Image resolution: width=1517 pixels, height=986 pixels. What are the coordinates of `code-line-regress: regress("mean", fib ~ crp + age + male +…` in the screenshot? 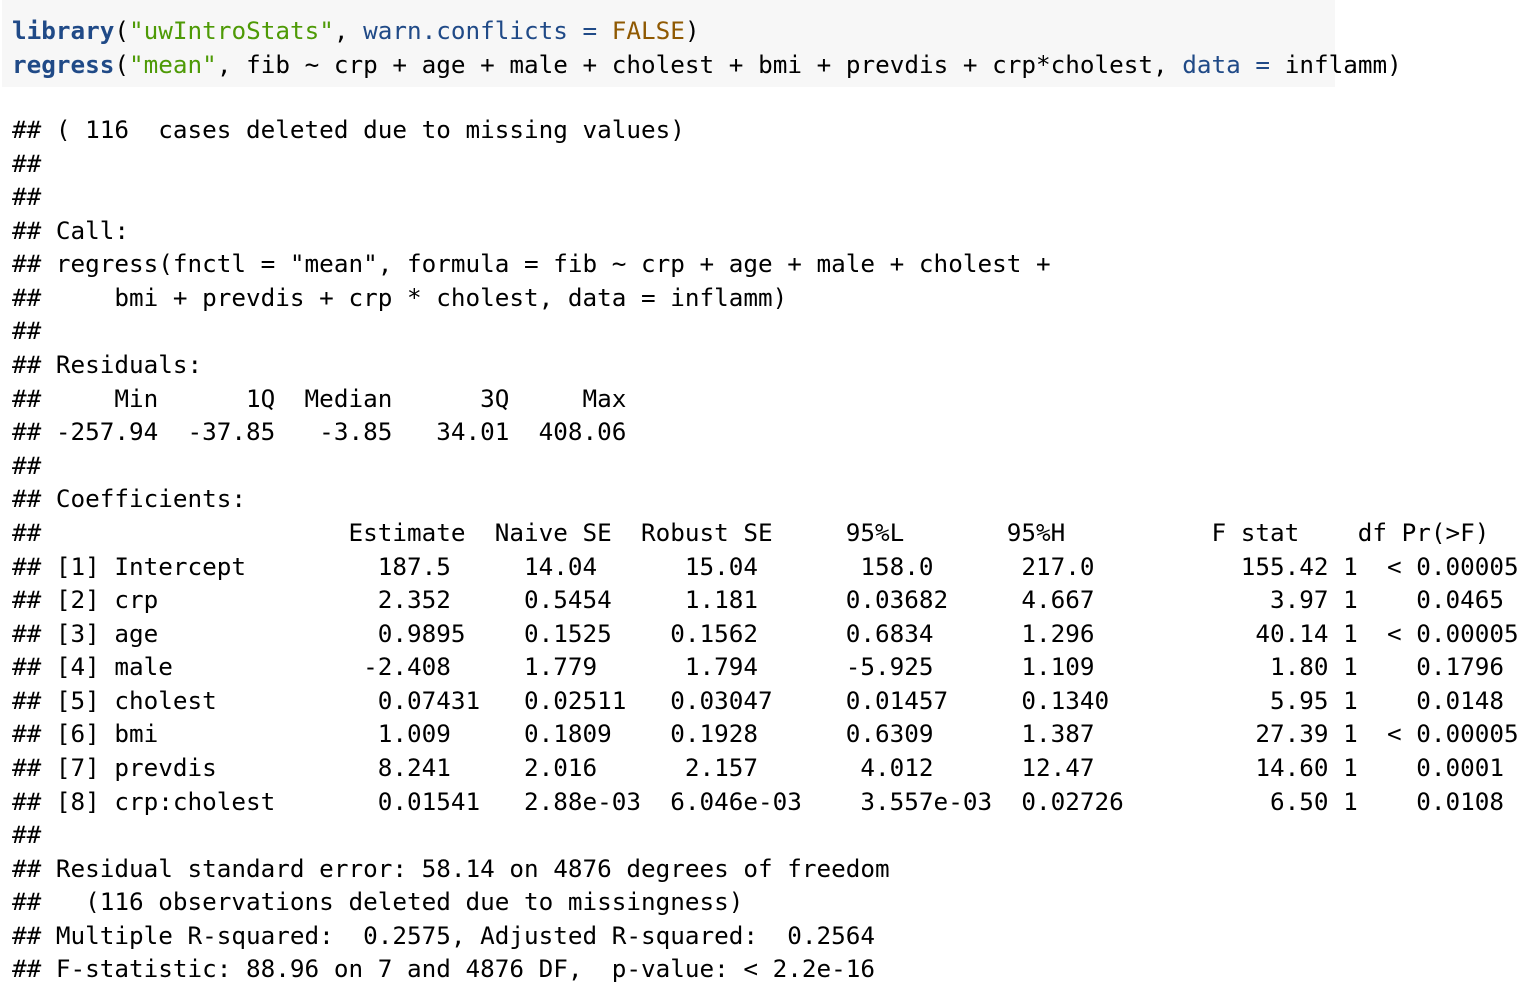 It's located at (707, 65).